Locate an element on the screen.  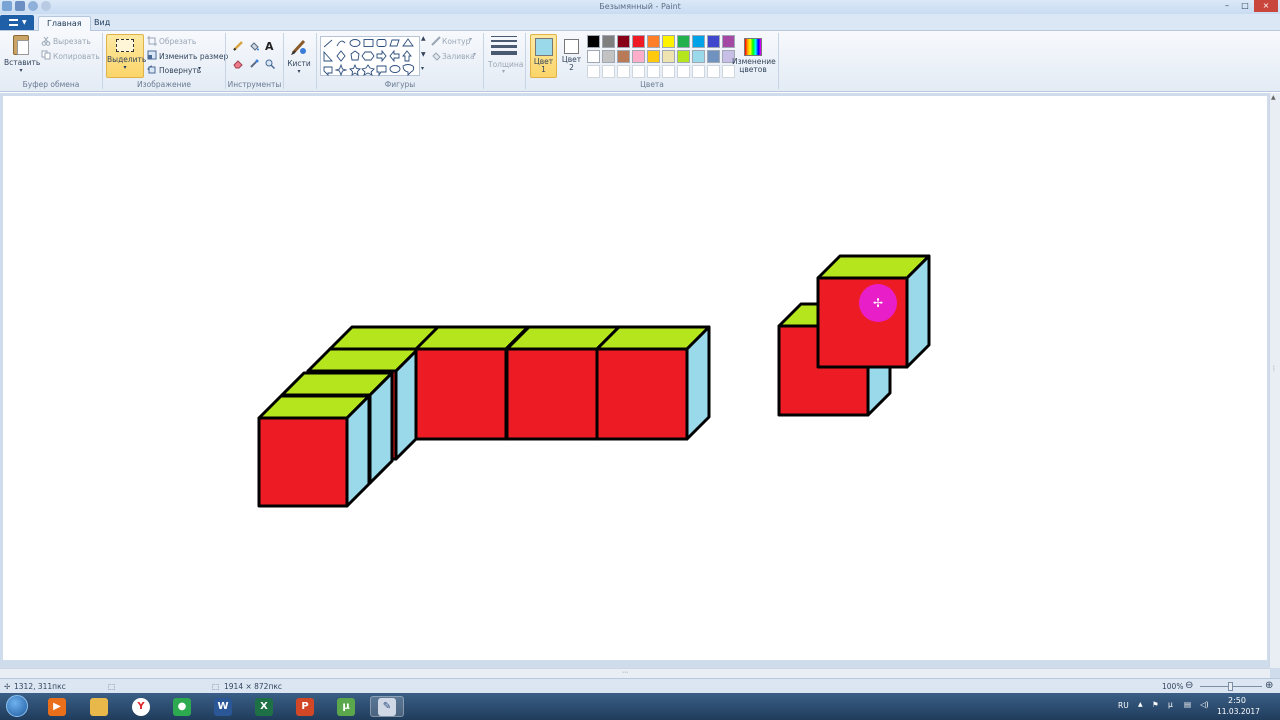
taskbar-app: P is located at coordinates (305, 706).